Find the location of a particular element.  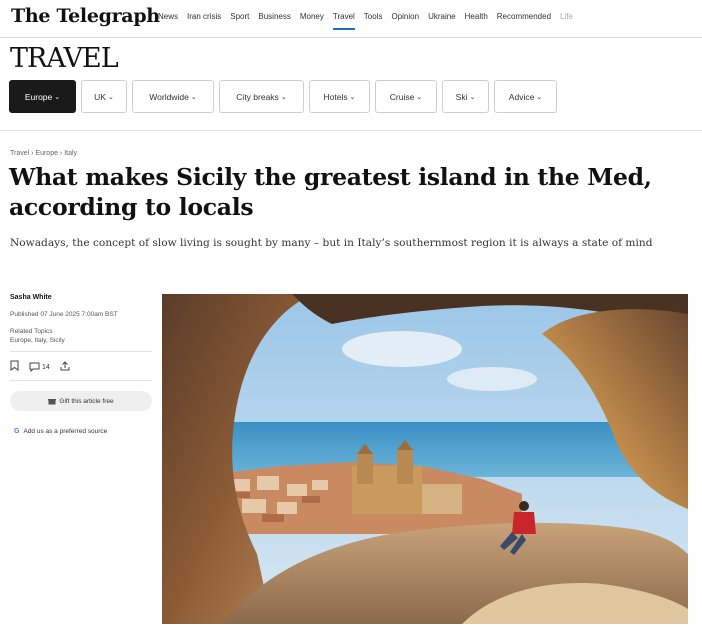

subnav-uk: UK ⌄ is located at coordinates (104, 96).